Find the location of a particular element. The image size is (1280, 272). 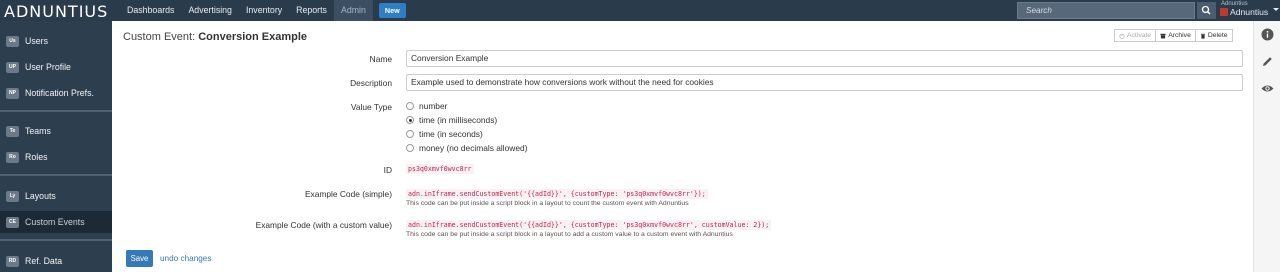

user-avatar-icon is located at coordinates (1224, 12).